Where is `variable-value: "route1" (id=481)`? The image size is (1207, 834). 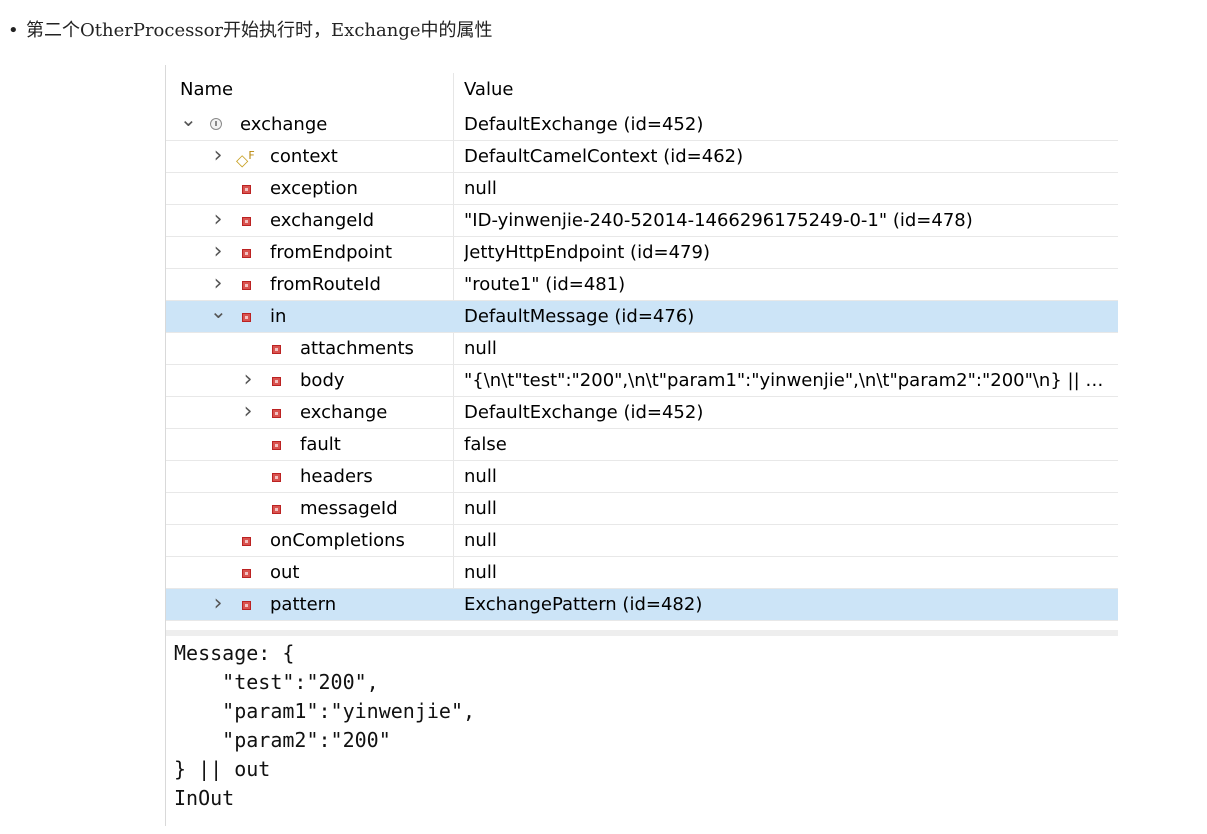 variable-value: "route1" (id=481) is located at coordinates (789, 284).